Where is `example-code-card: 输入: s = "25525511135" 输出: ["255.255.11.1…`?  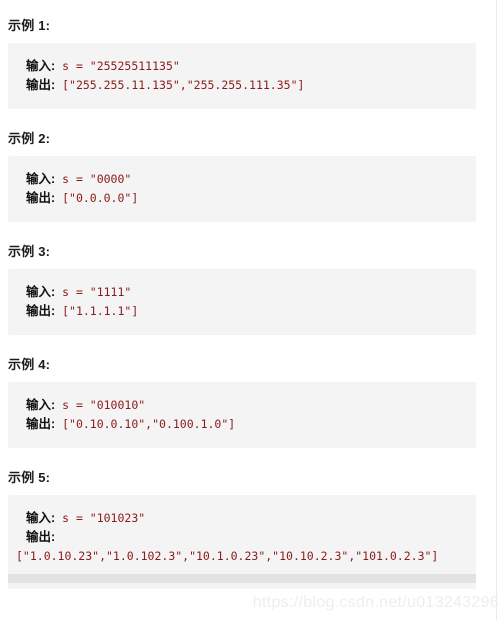
example-code-card: 输入: s = "25525511135" 输出: ["255.255.11.1… is located at coordinates (242, 76).